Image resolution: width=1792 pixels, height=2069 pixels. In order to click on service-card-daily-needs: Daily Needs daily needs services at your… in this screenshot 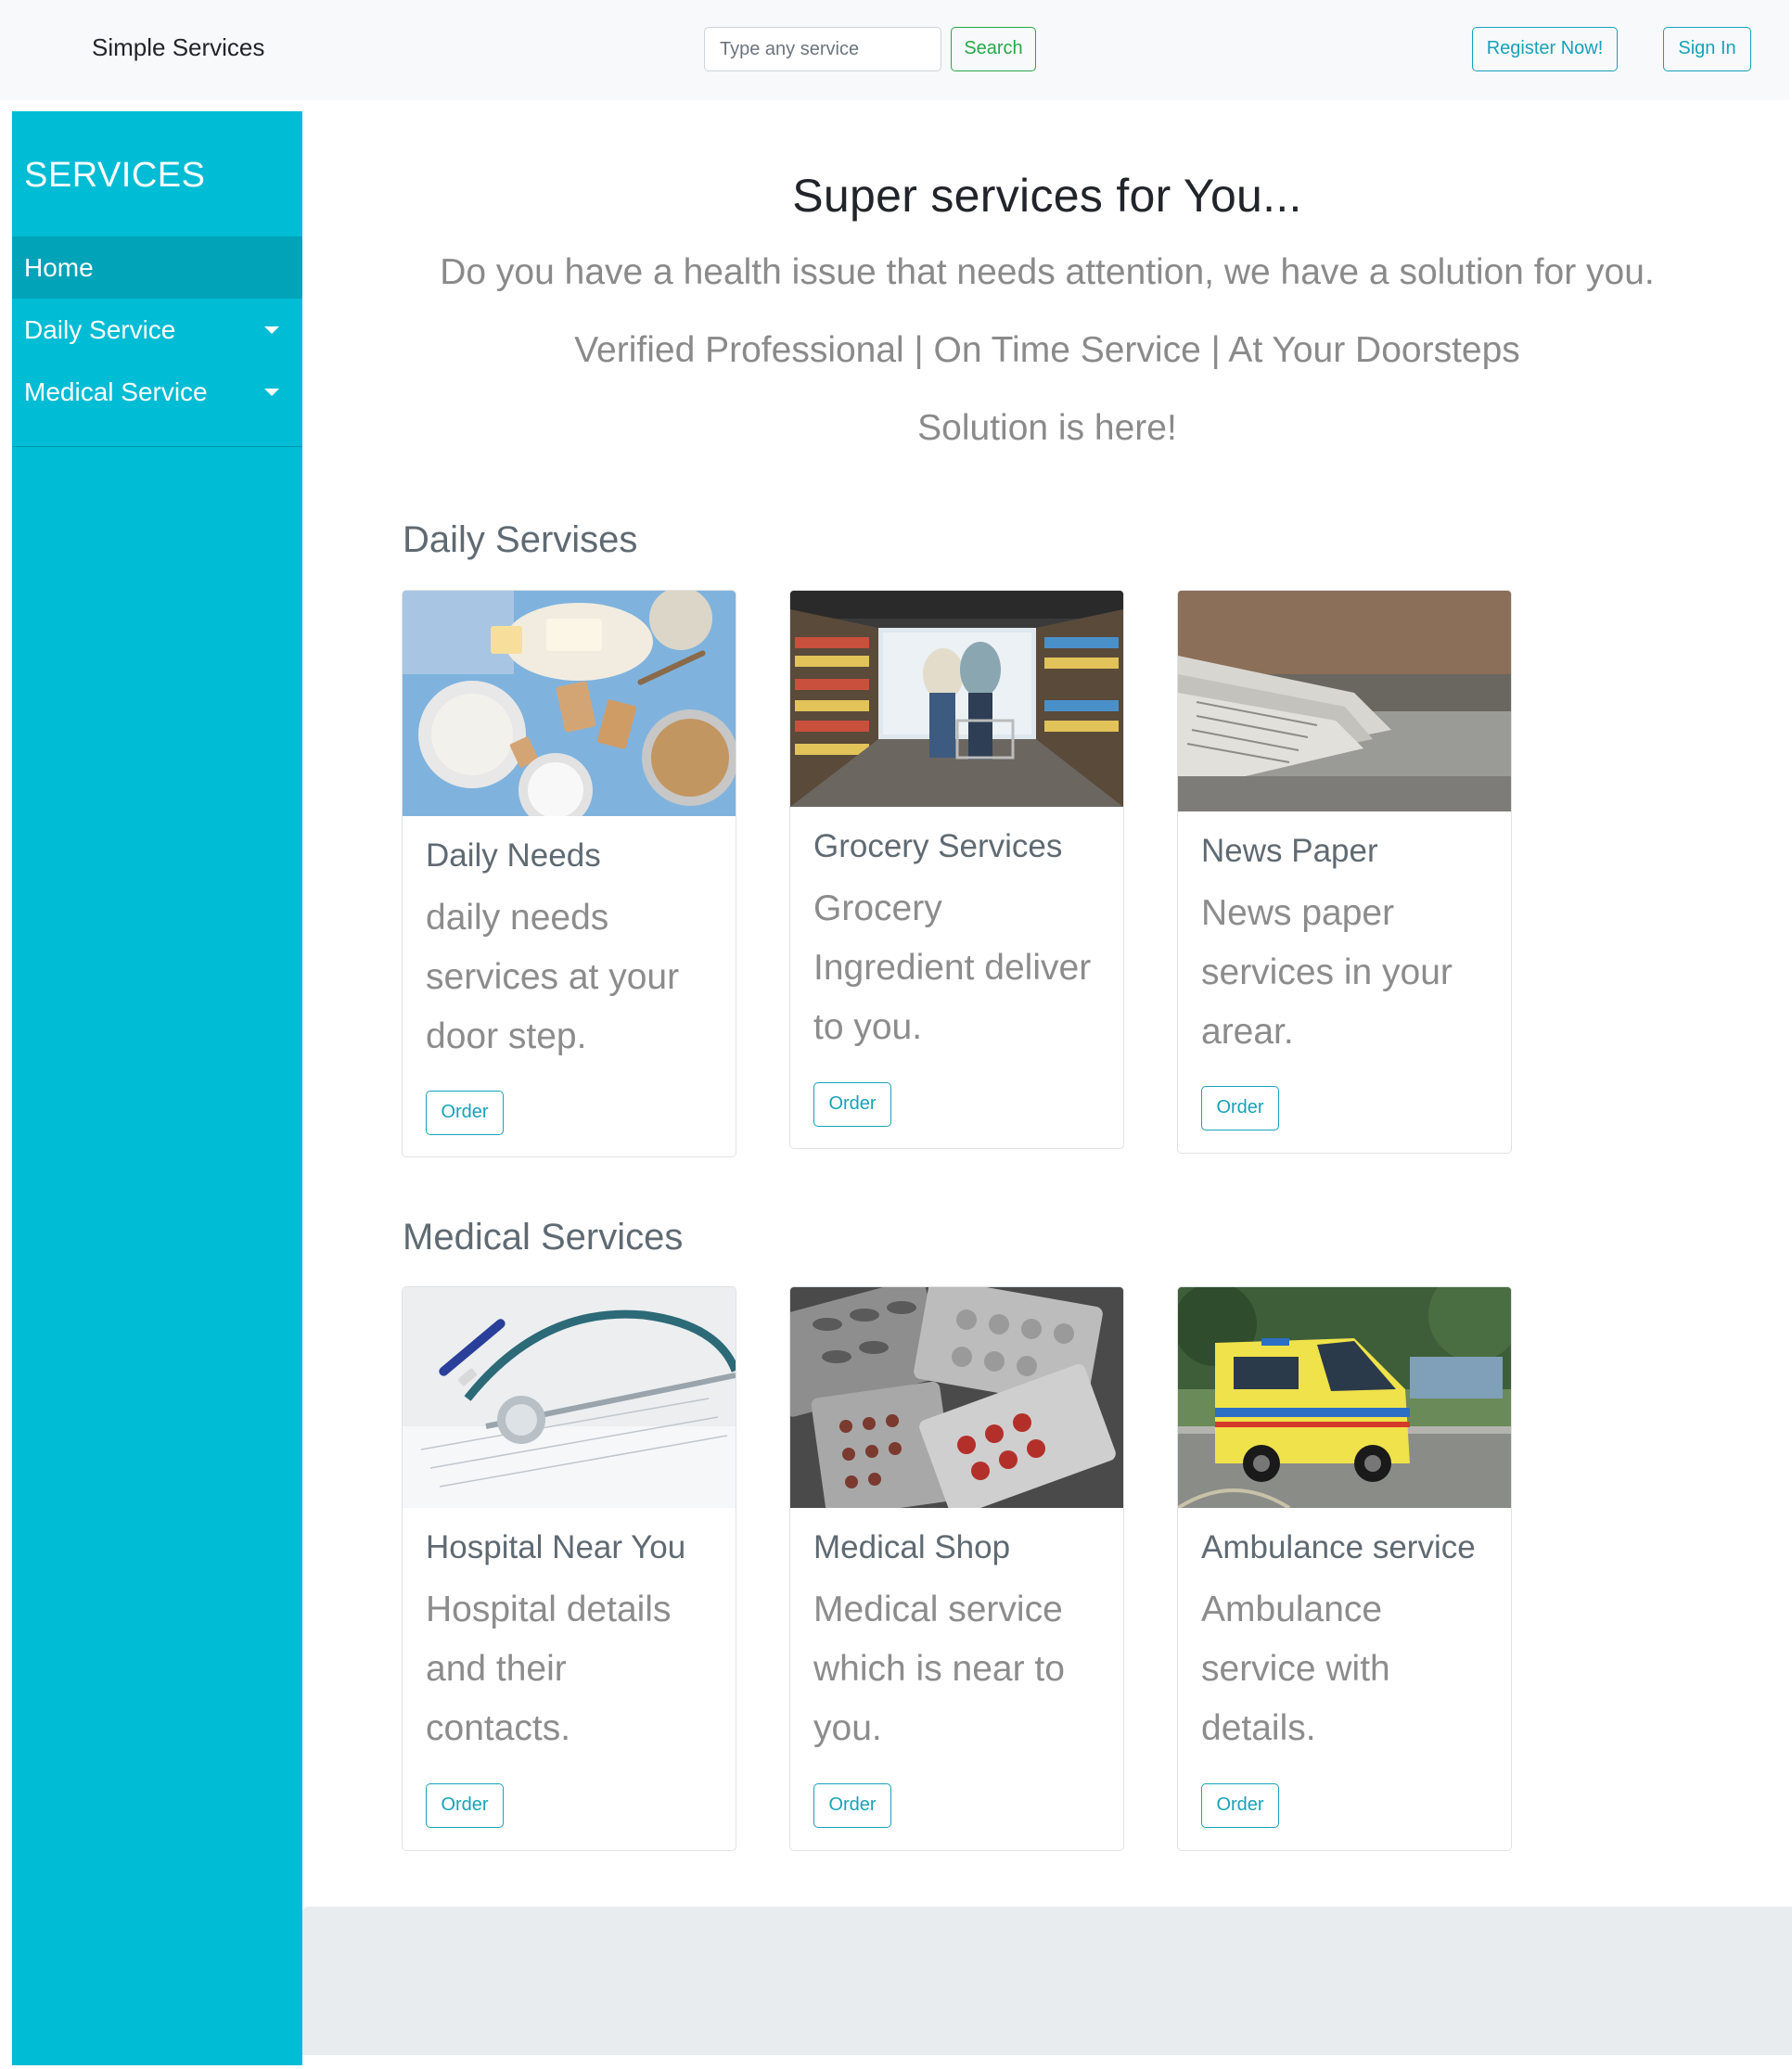, I will do `click(569, 874)`.